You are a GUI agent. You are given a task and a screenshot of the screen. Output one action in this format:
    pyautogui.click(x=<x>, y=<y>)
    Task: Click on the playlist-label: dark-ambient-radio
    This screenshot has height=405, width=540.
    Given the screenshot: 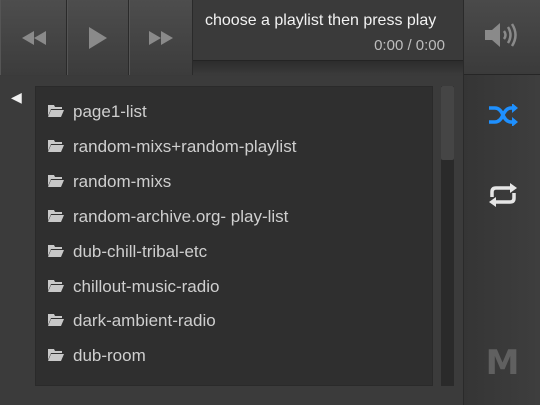 What is the action you would take?
    pyautogui.click(x=144, y=321)
    